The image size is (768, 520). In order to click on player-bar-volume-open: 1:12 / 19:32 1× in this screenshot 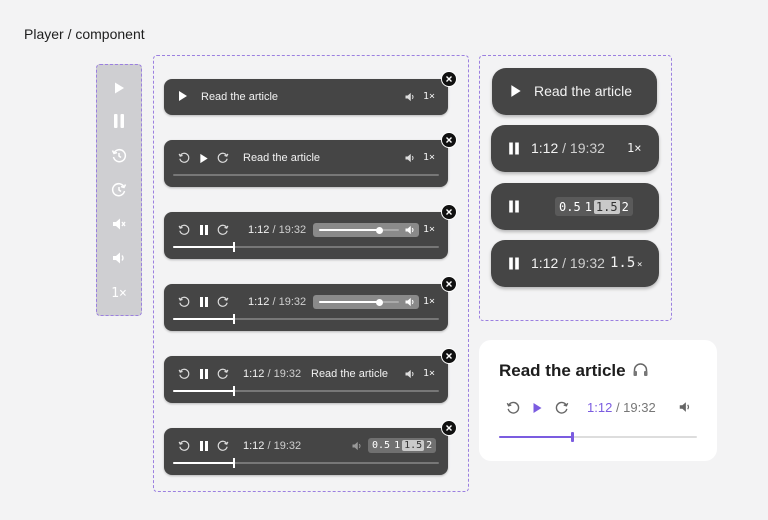, I will do `click(306, 235)`.